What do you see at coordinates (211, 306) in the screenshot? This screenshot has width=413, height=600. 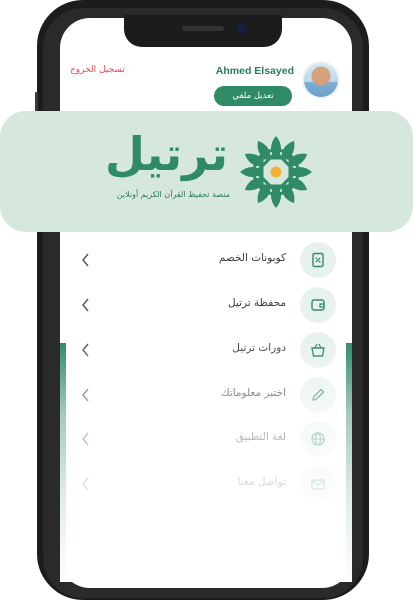 I see `menu-item-wallet: محفظة ترتيل` at bounding box center [211, 306].